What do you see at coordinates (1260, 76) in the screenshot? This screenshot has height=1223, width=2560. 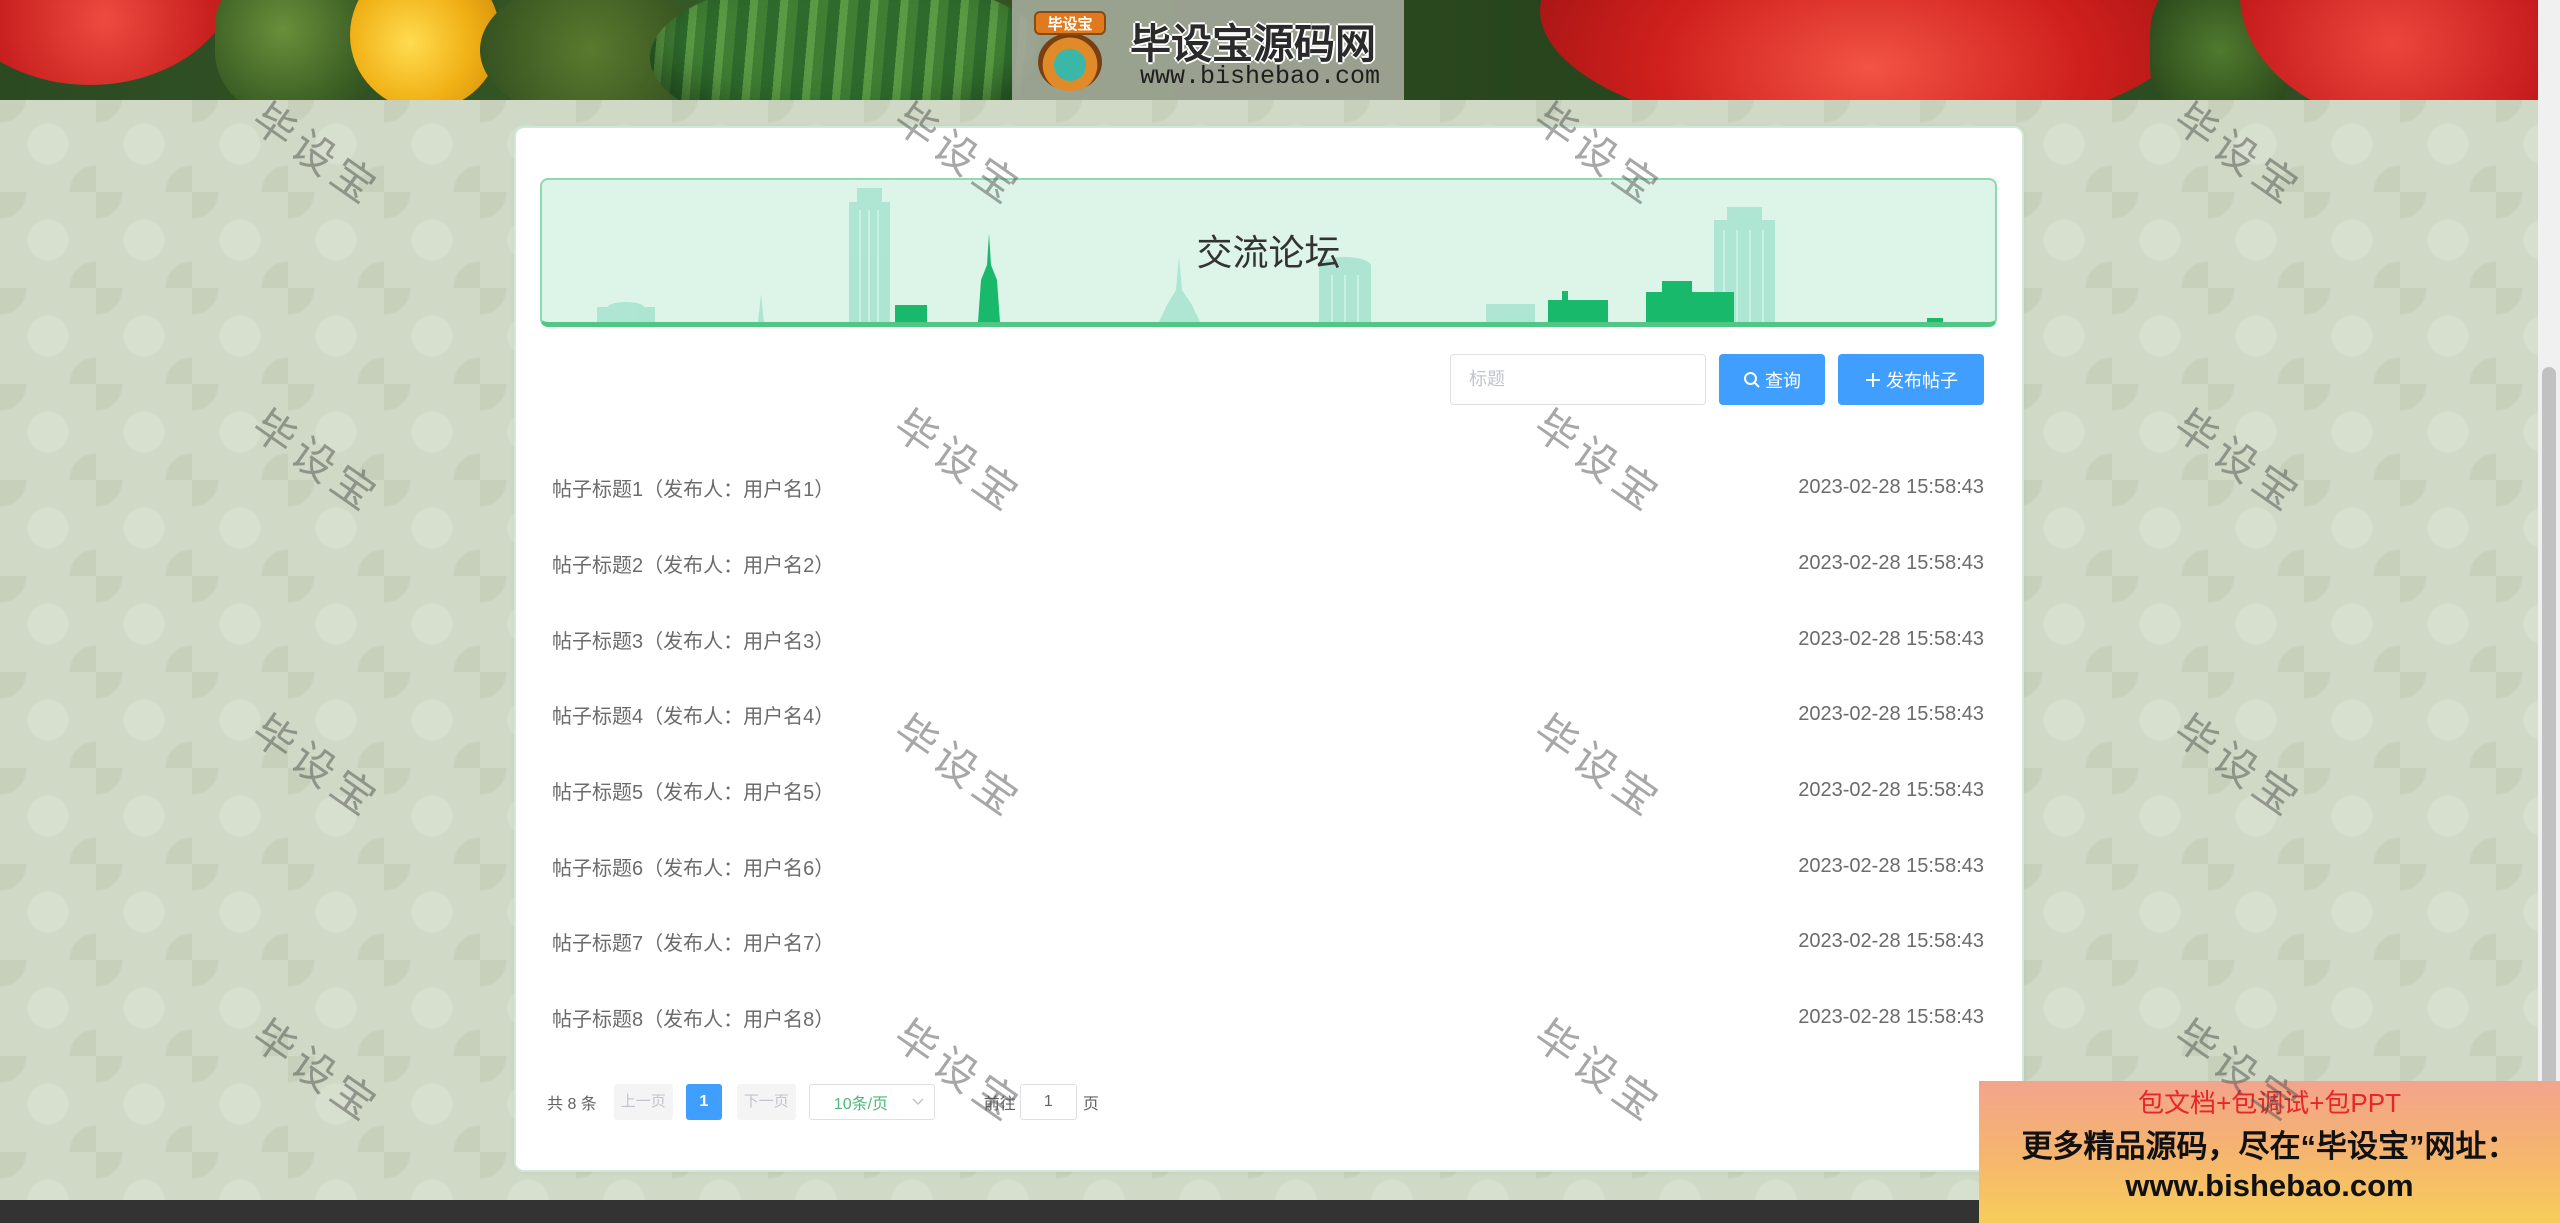 I see `logo-url: www.bishebao.com` at bounding box center [1260, 76].